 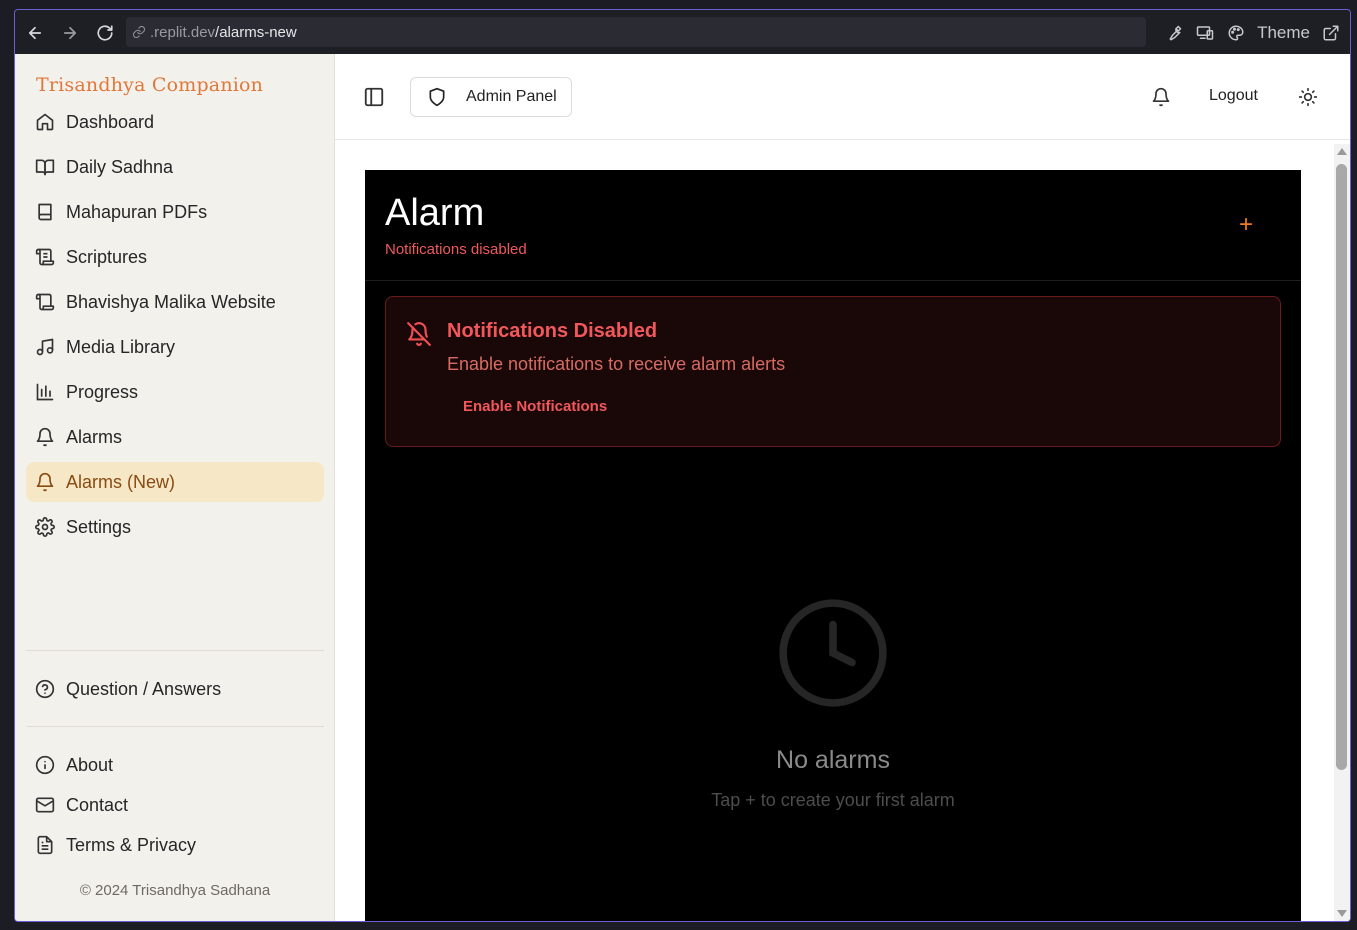 What do you see at coordinates (139, 32) in the screenshot?
I see `link-icon` at bounding box center [139, 32].